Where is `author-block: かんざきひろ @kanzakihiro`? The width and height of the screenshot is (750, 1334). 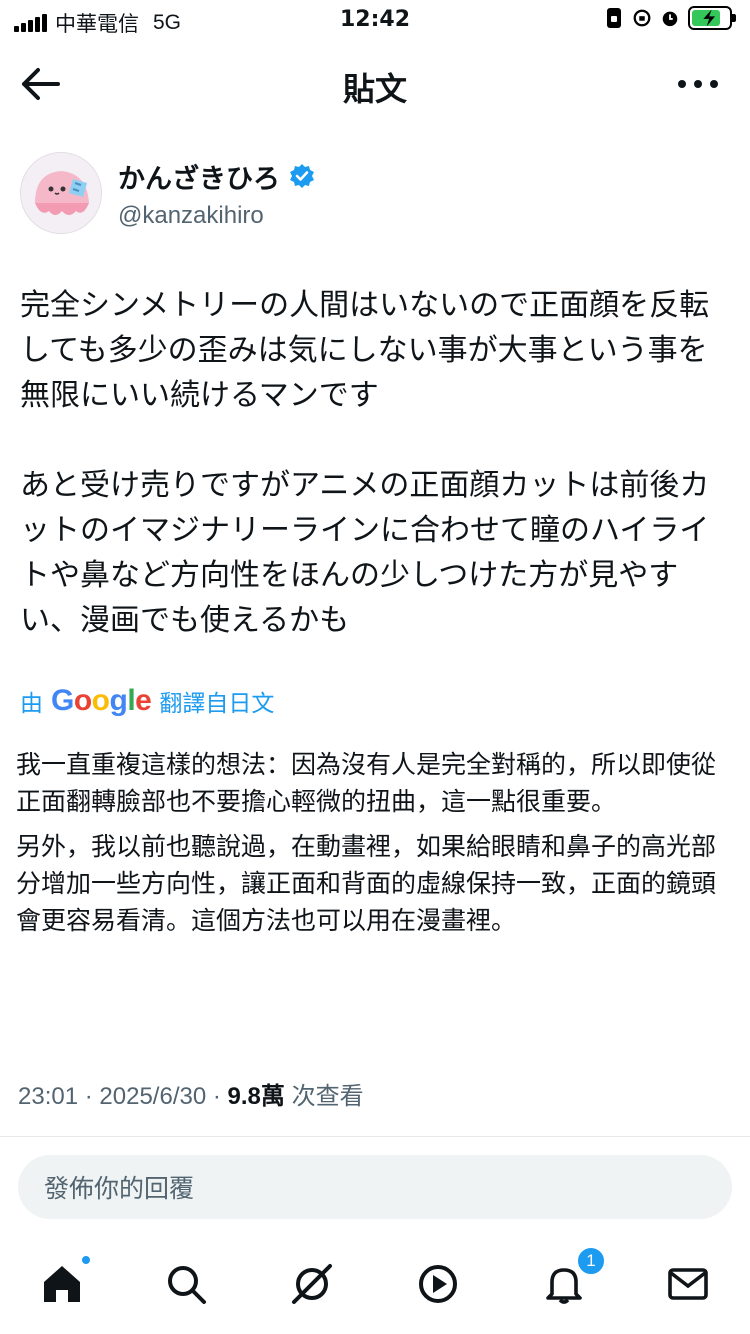
author-block: かんざきひろ @kanzakihiro is located at coordinates (168, 193).